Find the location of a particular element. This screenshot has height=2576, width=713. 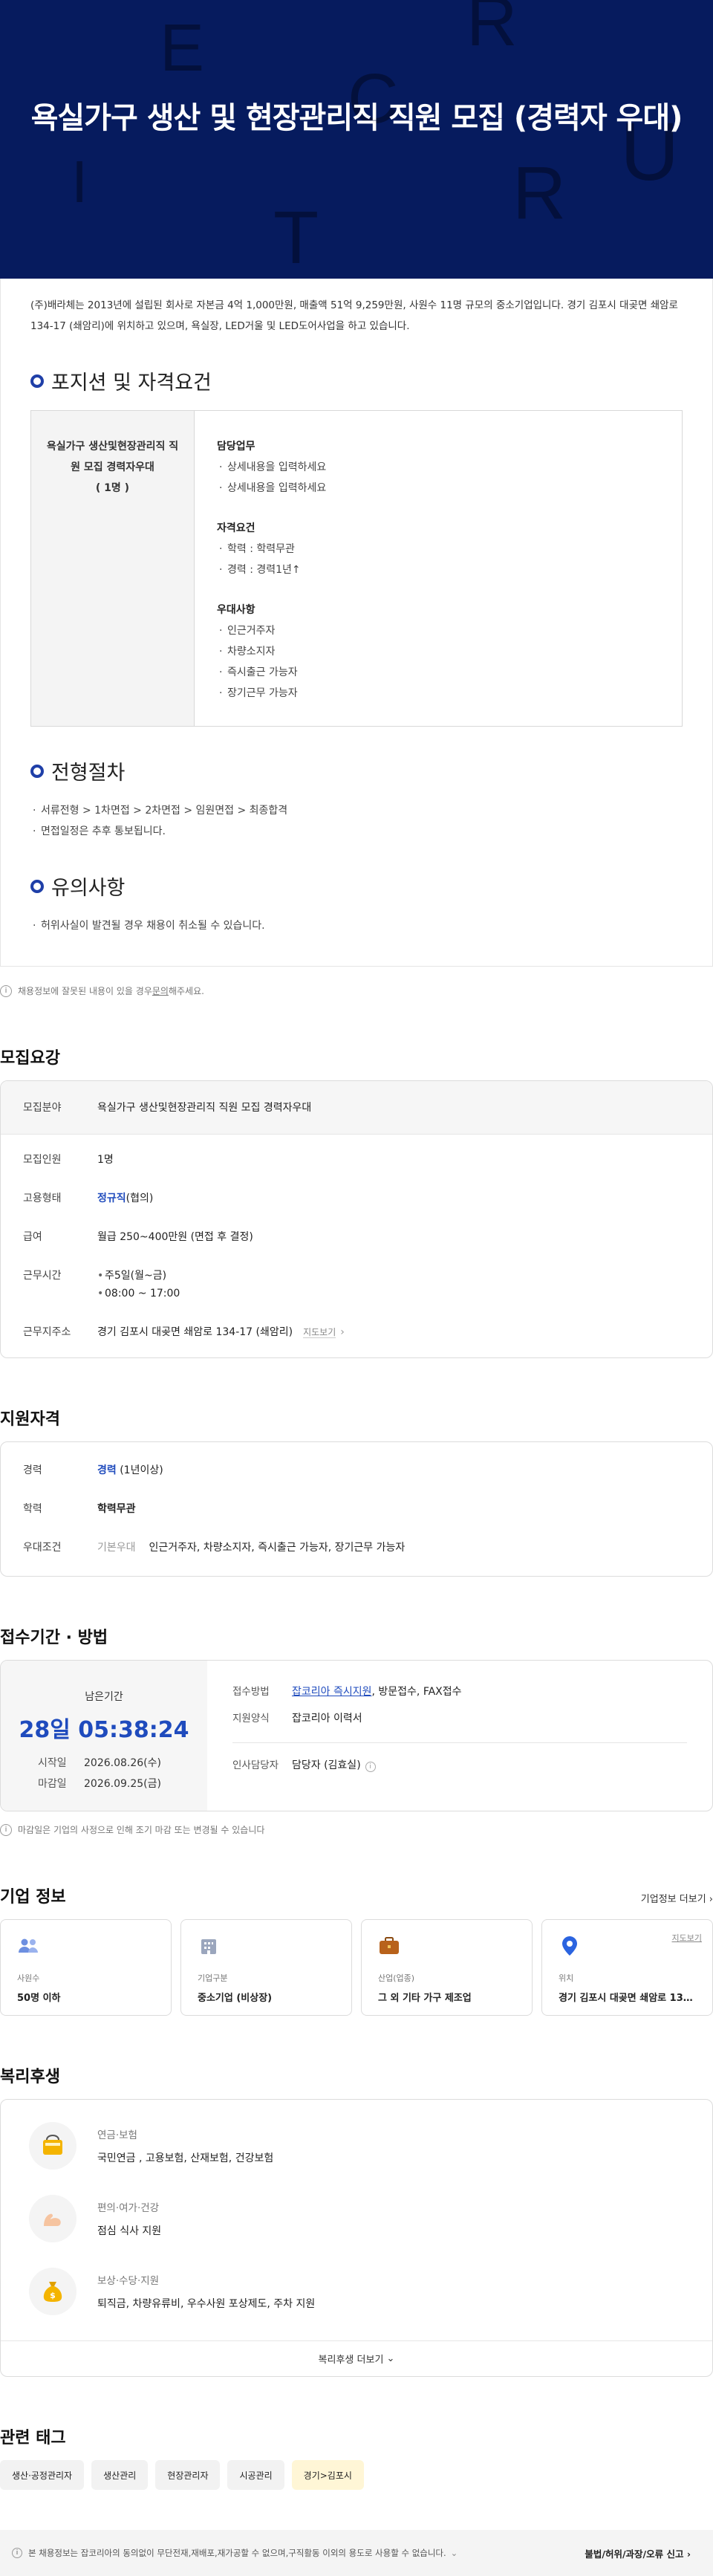

tags-title: 관련 태그 is located at coordinates (33, 2438).